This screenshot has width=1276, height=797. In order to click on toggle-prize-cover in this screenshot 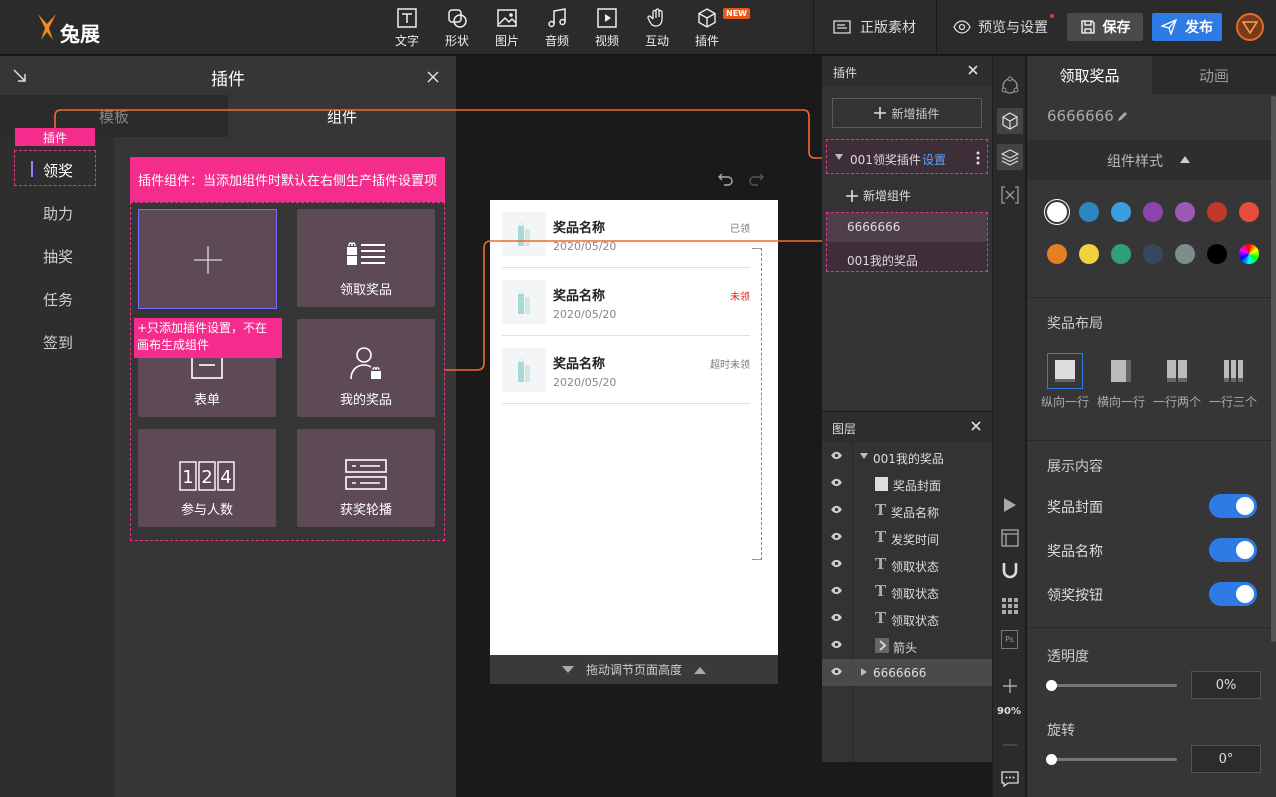, I will do `click(1233, 506)`.